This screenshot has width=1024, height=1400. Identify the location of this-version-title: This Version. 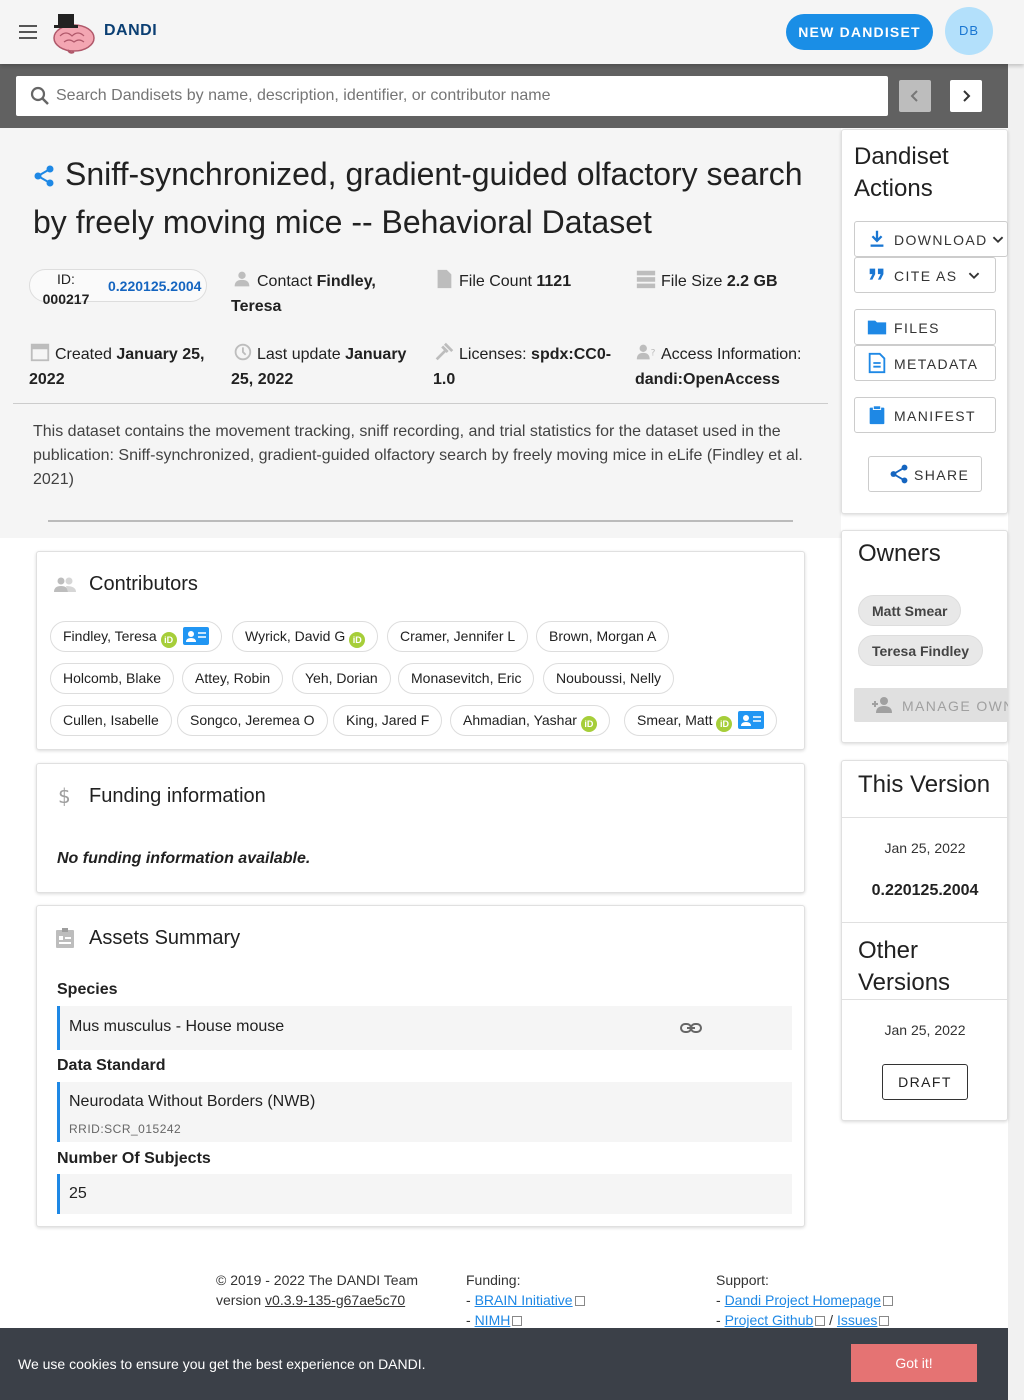
(924, 784).